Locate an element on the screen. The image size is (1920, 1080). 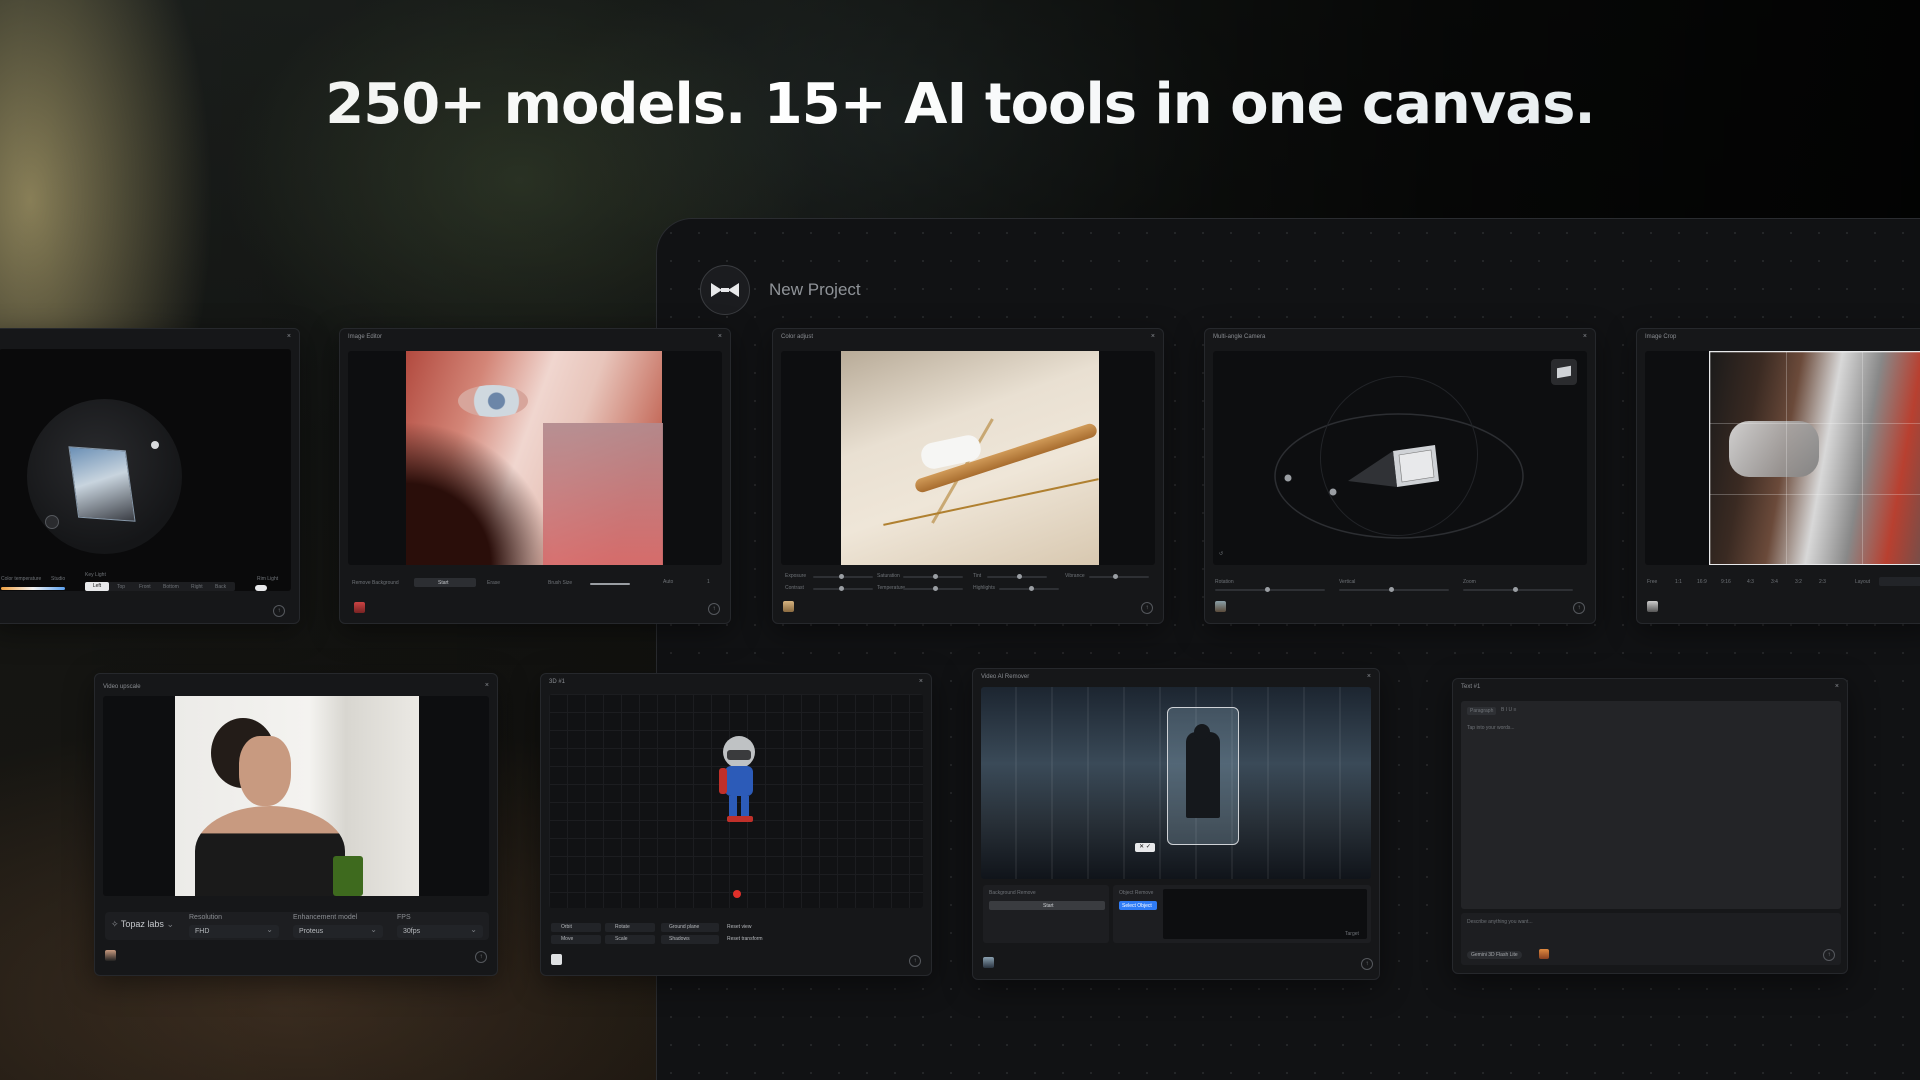
image-crop-stage is located at coordinates (1782, 458).